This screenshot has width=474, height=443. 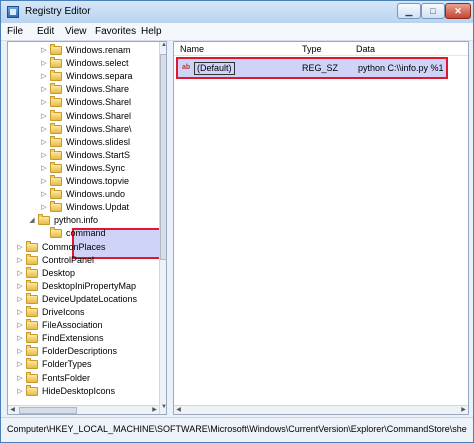 I want to click on tree-item: ▷ FindExtensions, so click(x=83, y=338).